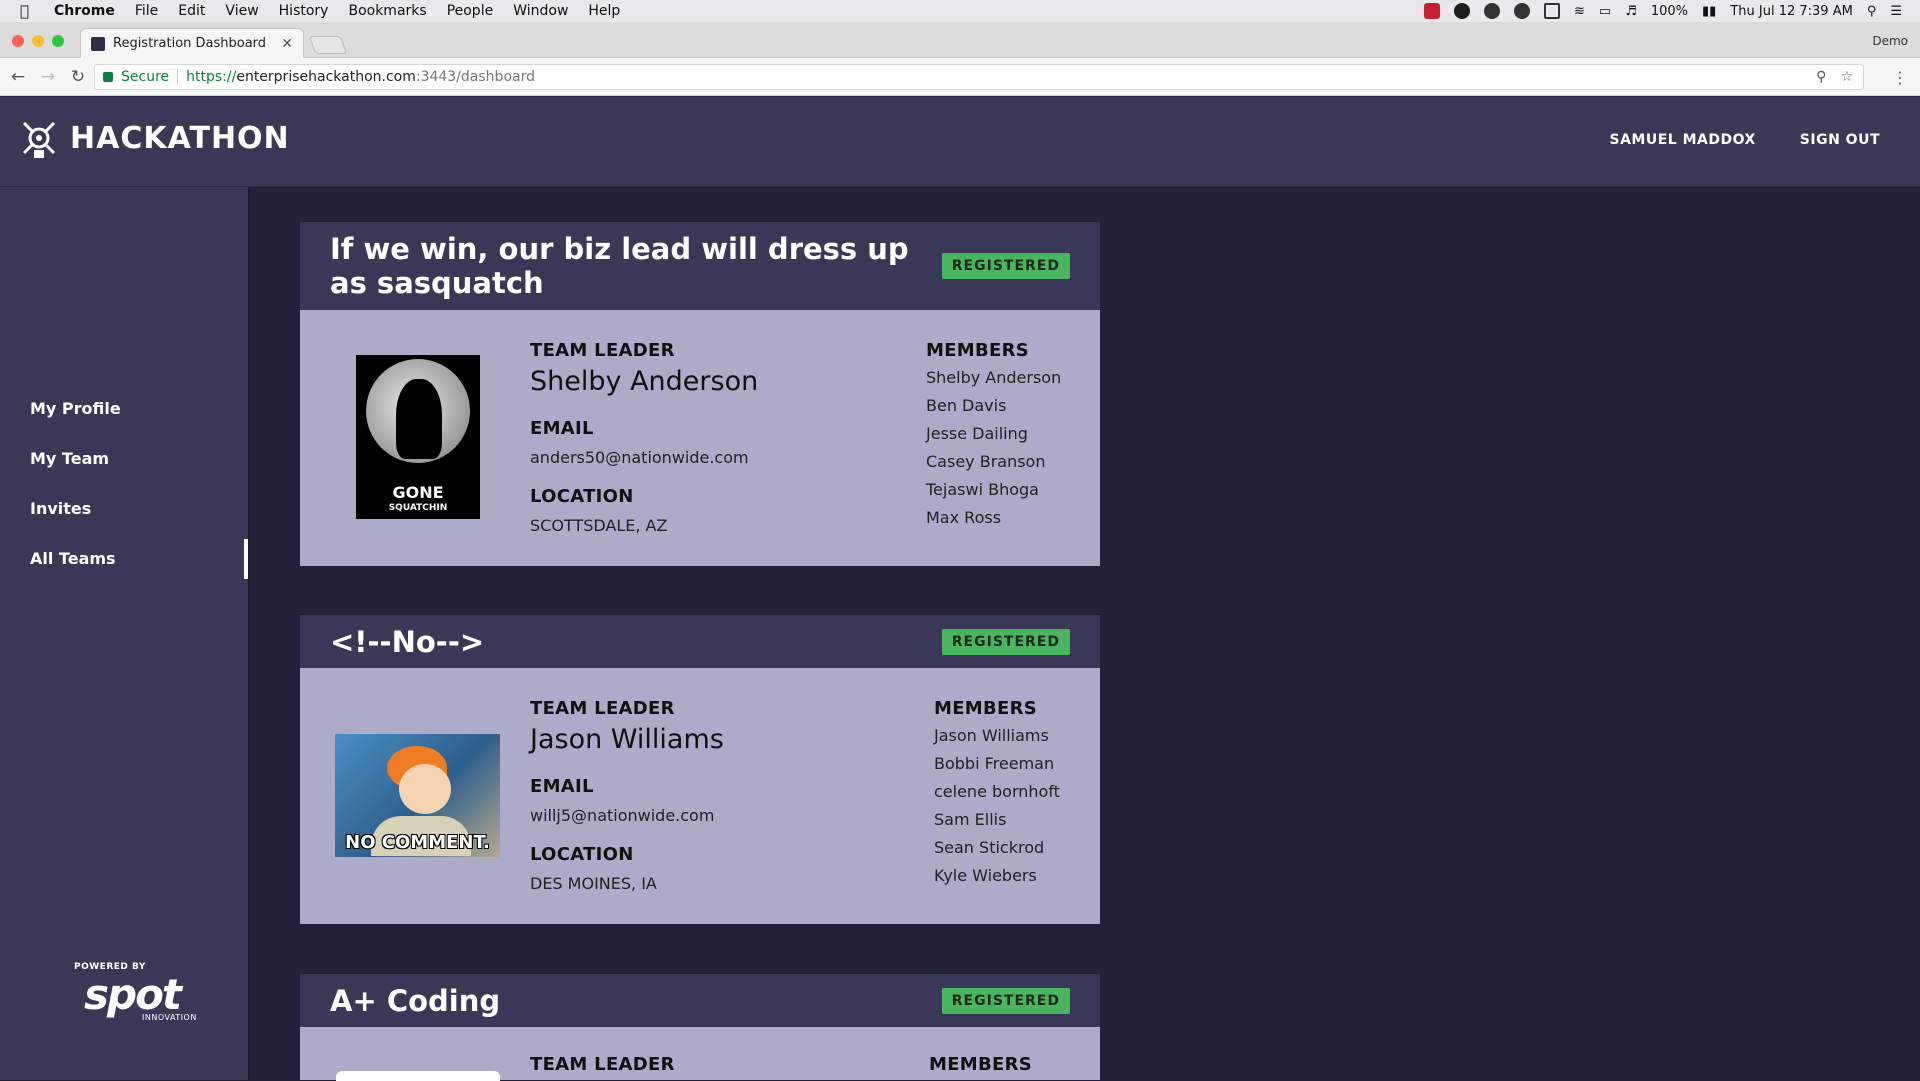 The image size is (1920, 1081). What do you see at coordinates (98, 43) in the screenshot?
I see `hackathon-favicon-icon` at bounding box center [98, 43].